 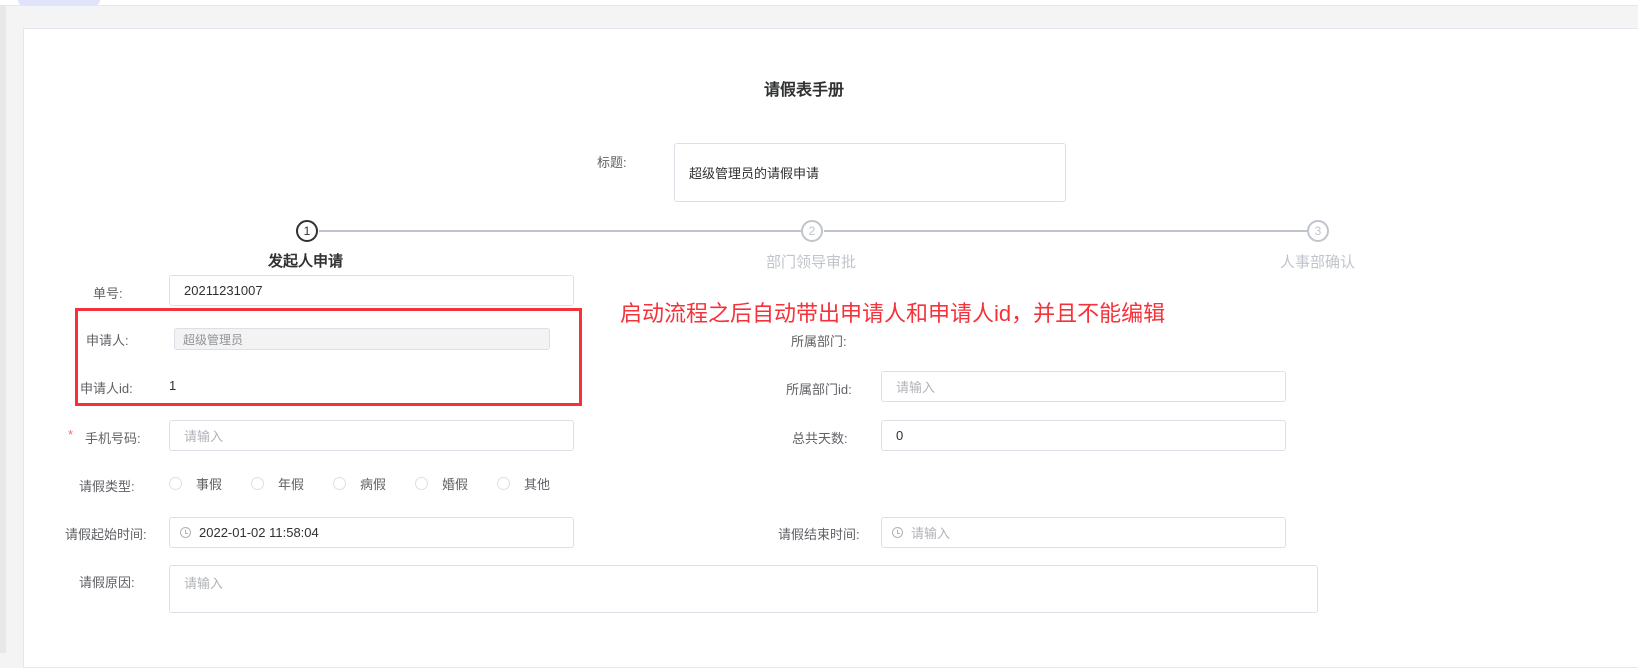 What do you see at coordinates (819, 341) in the screenshot?
I see `department-label: 所属部门:` at bounding box center [819, 341].